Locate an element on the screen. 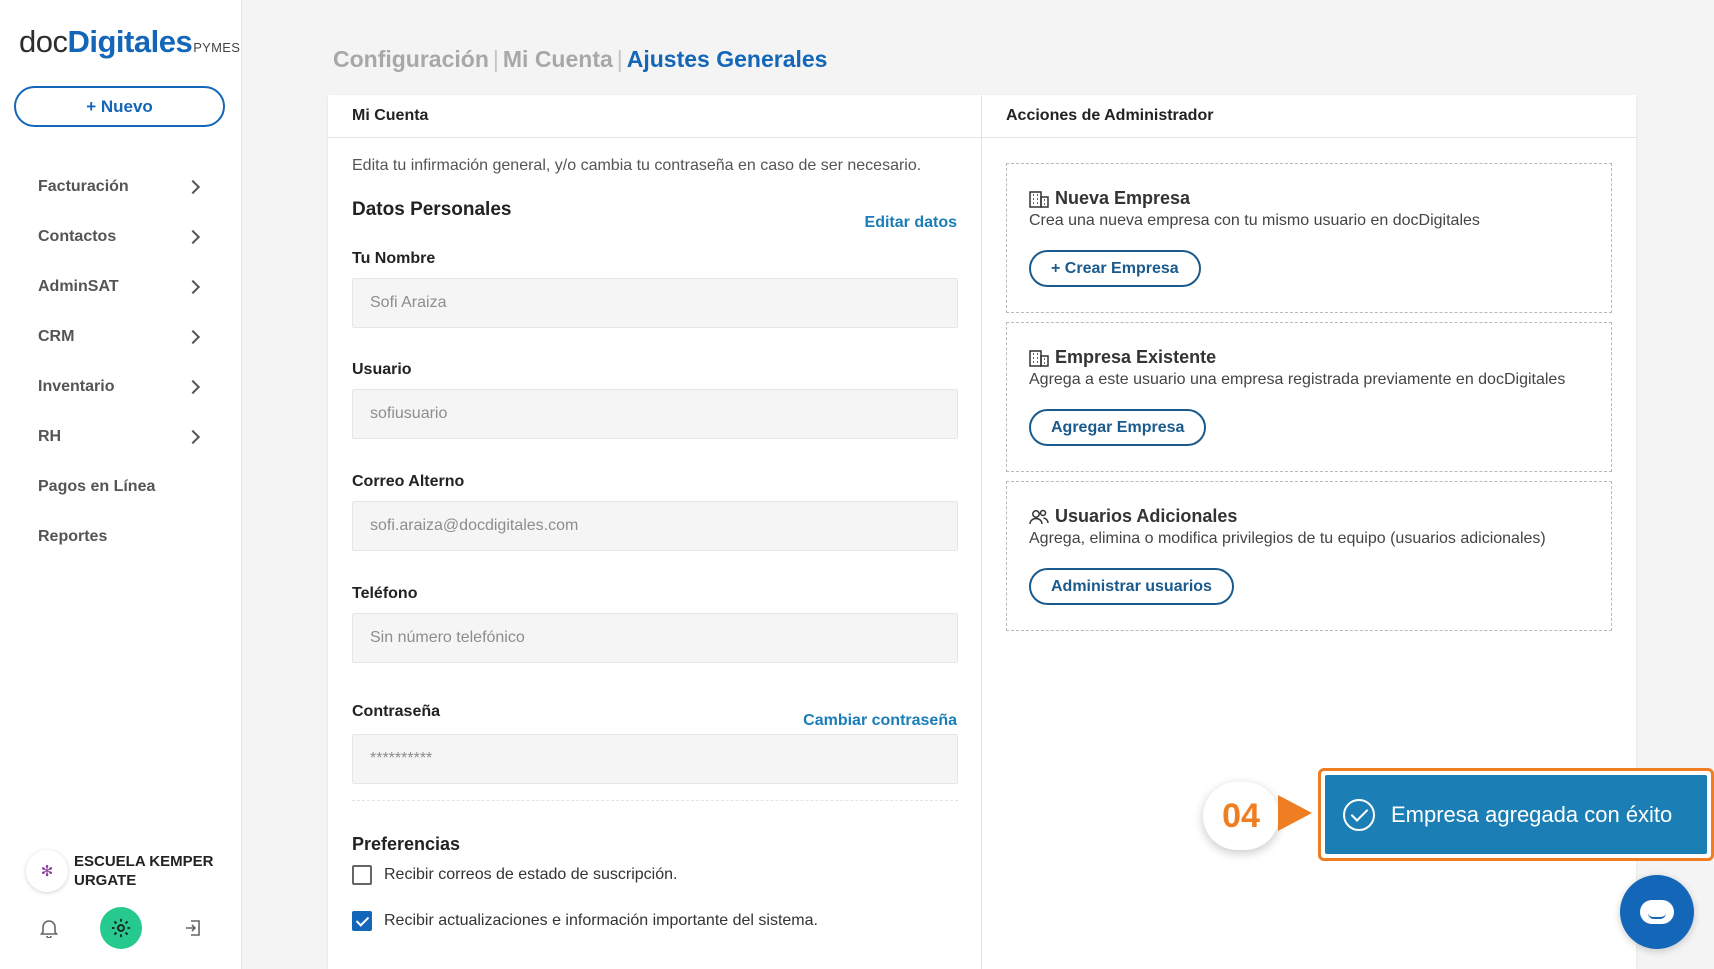  chat-icon is located at coordinates (1657, 912).